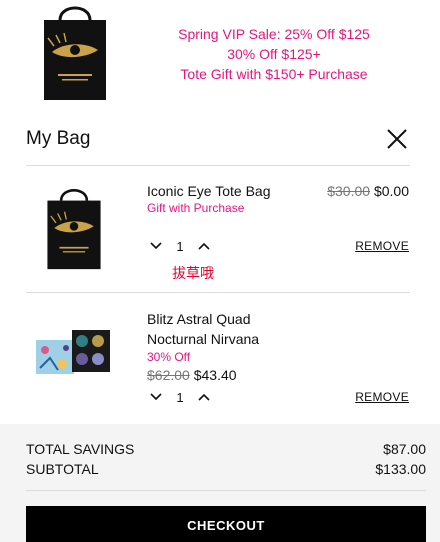 The height and width of the screenshot is (542, 440). What do you see at coordinates (193, 274) in the screenshot?
I see `overlay-text: 拔草哦` at bounding box center [193, 274].